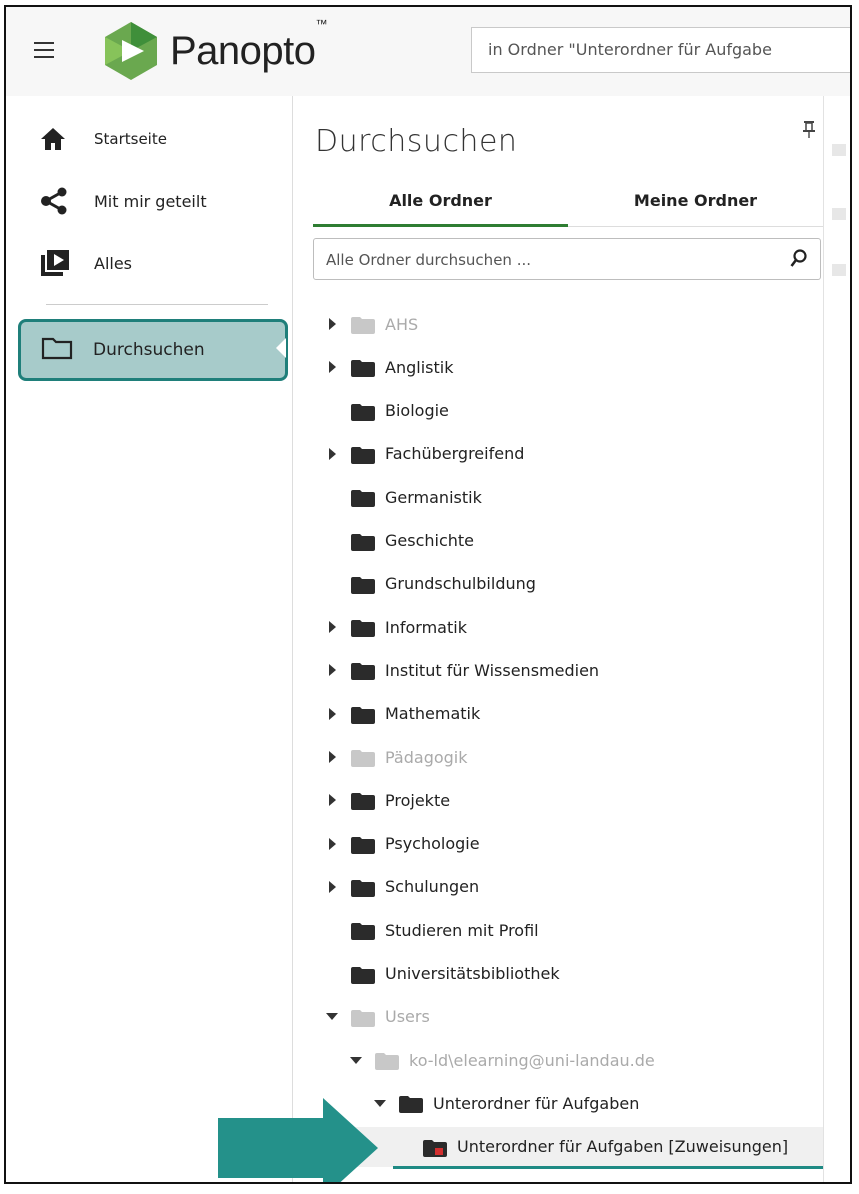 This screenshot has height=1194, width=859. Describe the element at coordinates (157, 304) in the screenshot. I see `nav-divider` at that location.